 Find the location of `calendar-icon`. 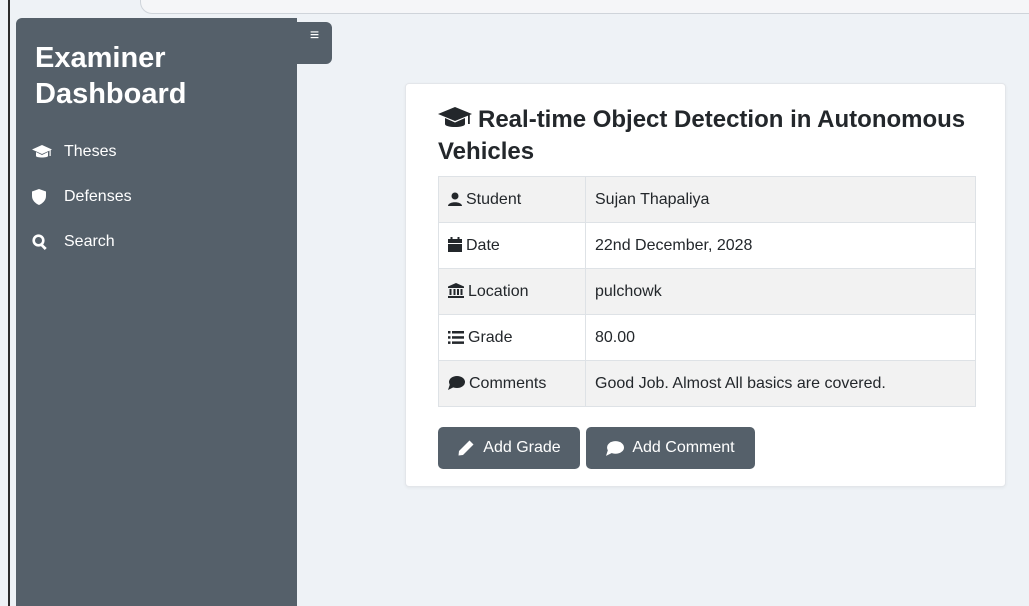

calendar-icon is located at coordinates (455, 244).